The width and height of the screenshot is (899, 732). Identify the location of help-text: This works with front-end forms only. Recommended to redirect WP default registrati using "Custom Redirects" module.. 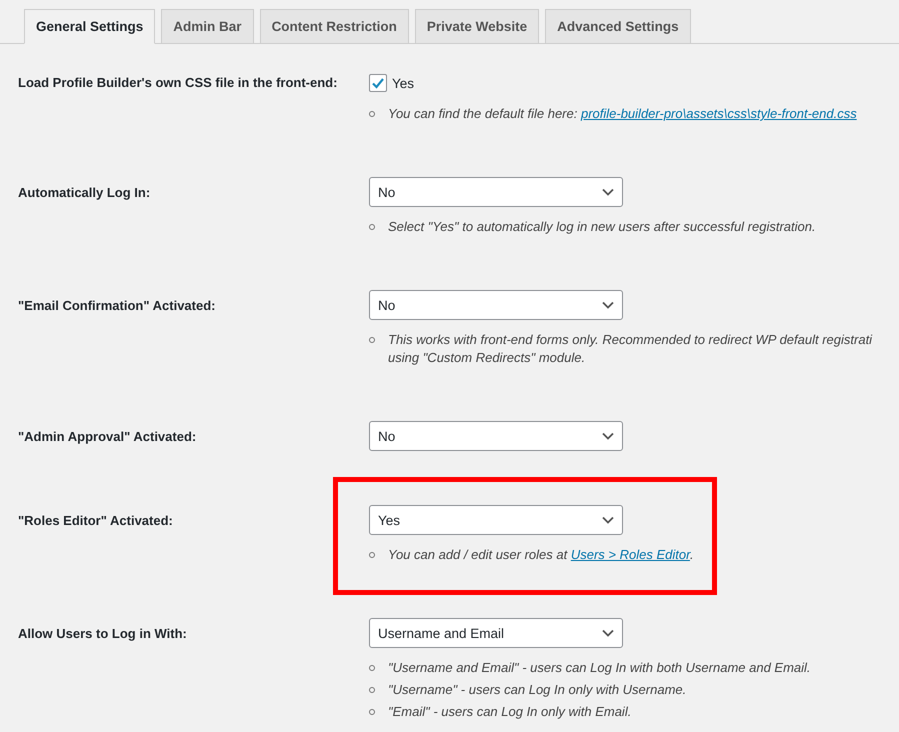
(631, 349).